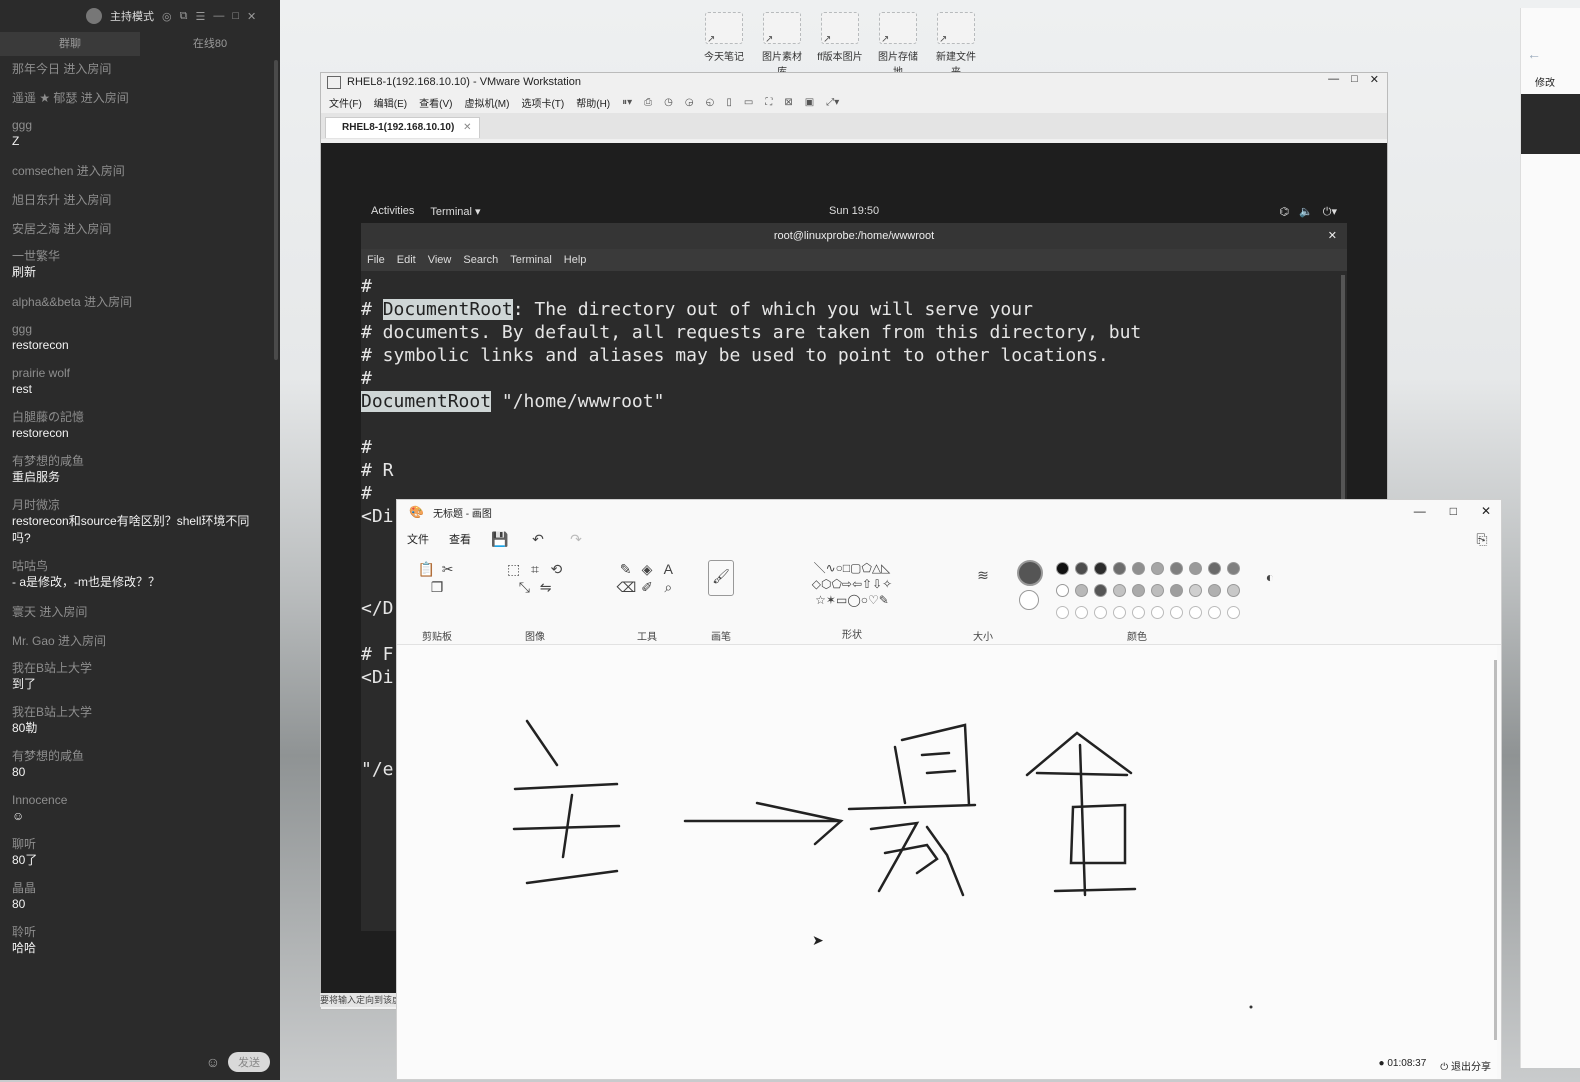  Describe the element at coordinates (627, 102) in the screenshot. I see `pause-icon: ⏸▾` at that location.